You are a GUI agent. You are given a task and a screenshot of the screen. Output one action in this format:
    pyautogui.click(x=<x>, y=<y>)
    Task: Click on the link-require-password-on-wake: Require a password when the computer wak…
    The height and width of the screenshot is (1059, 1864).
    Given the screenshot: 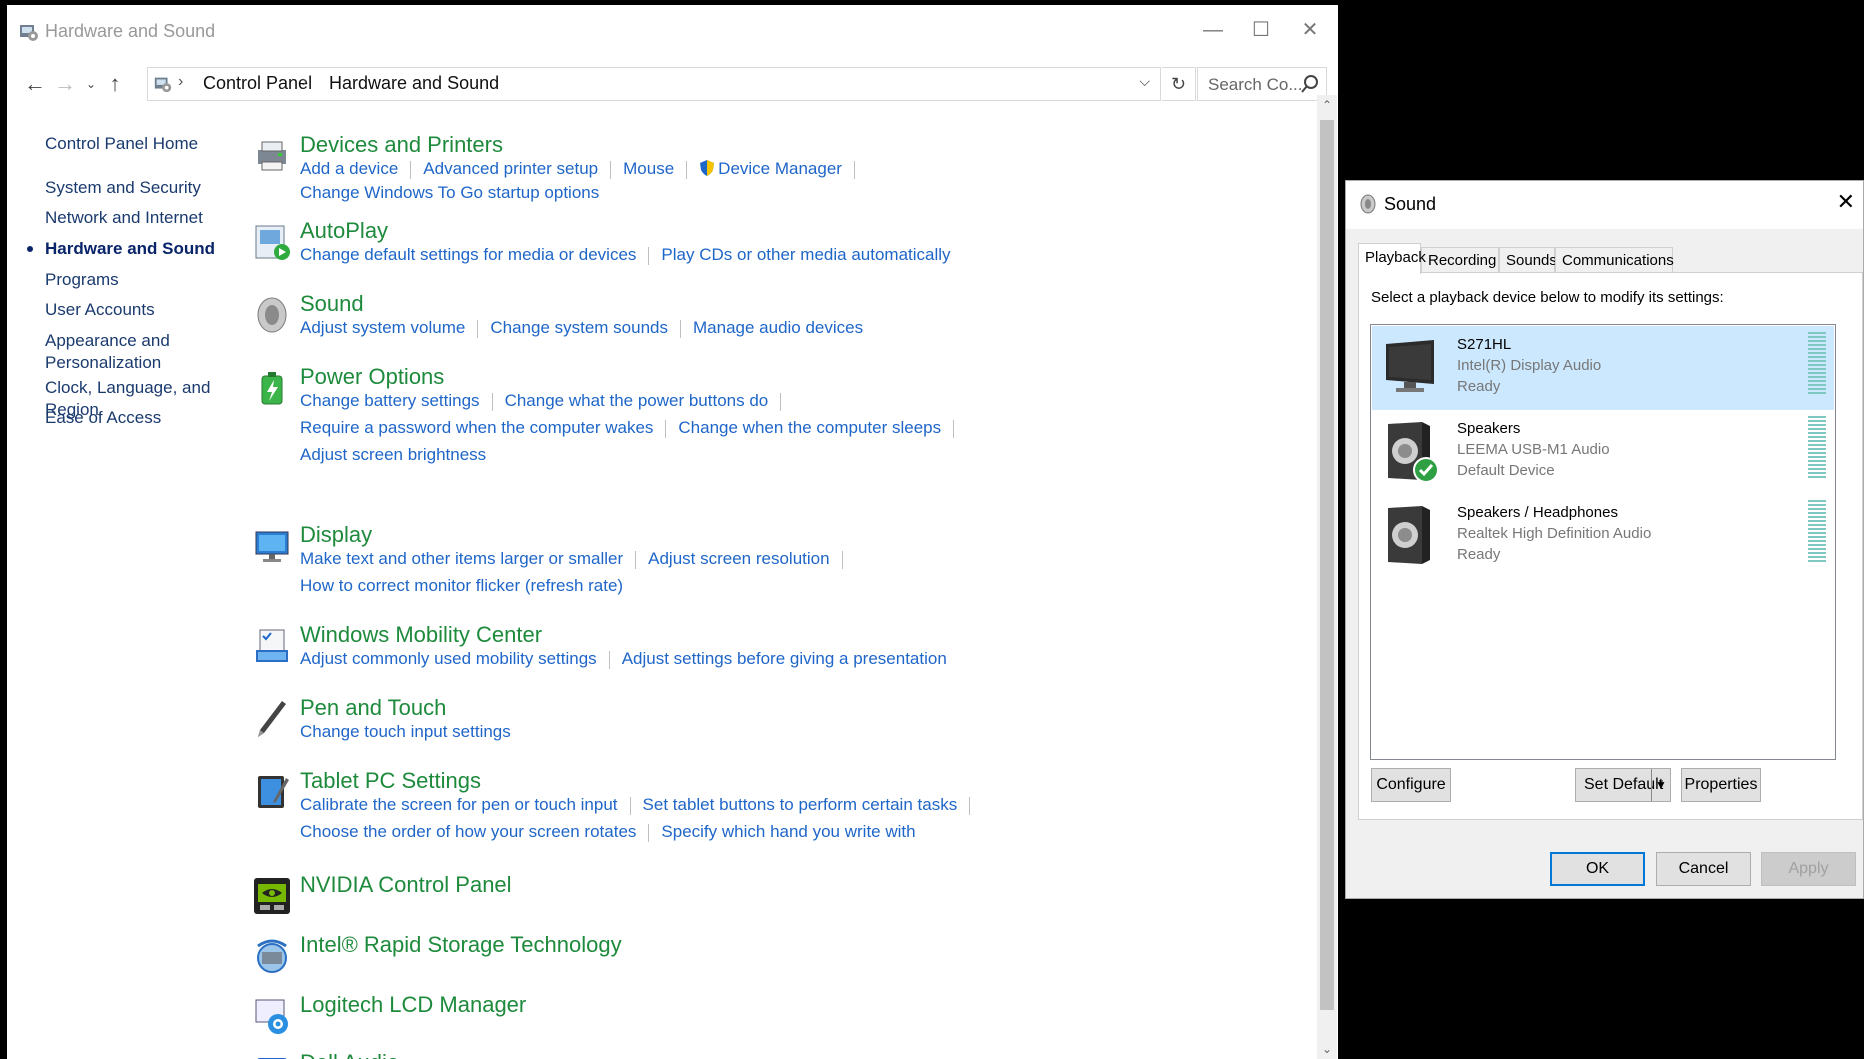 What is the action you would take?
    pyautogui.click(x=476, y=428)
    